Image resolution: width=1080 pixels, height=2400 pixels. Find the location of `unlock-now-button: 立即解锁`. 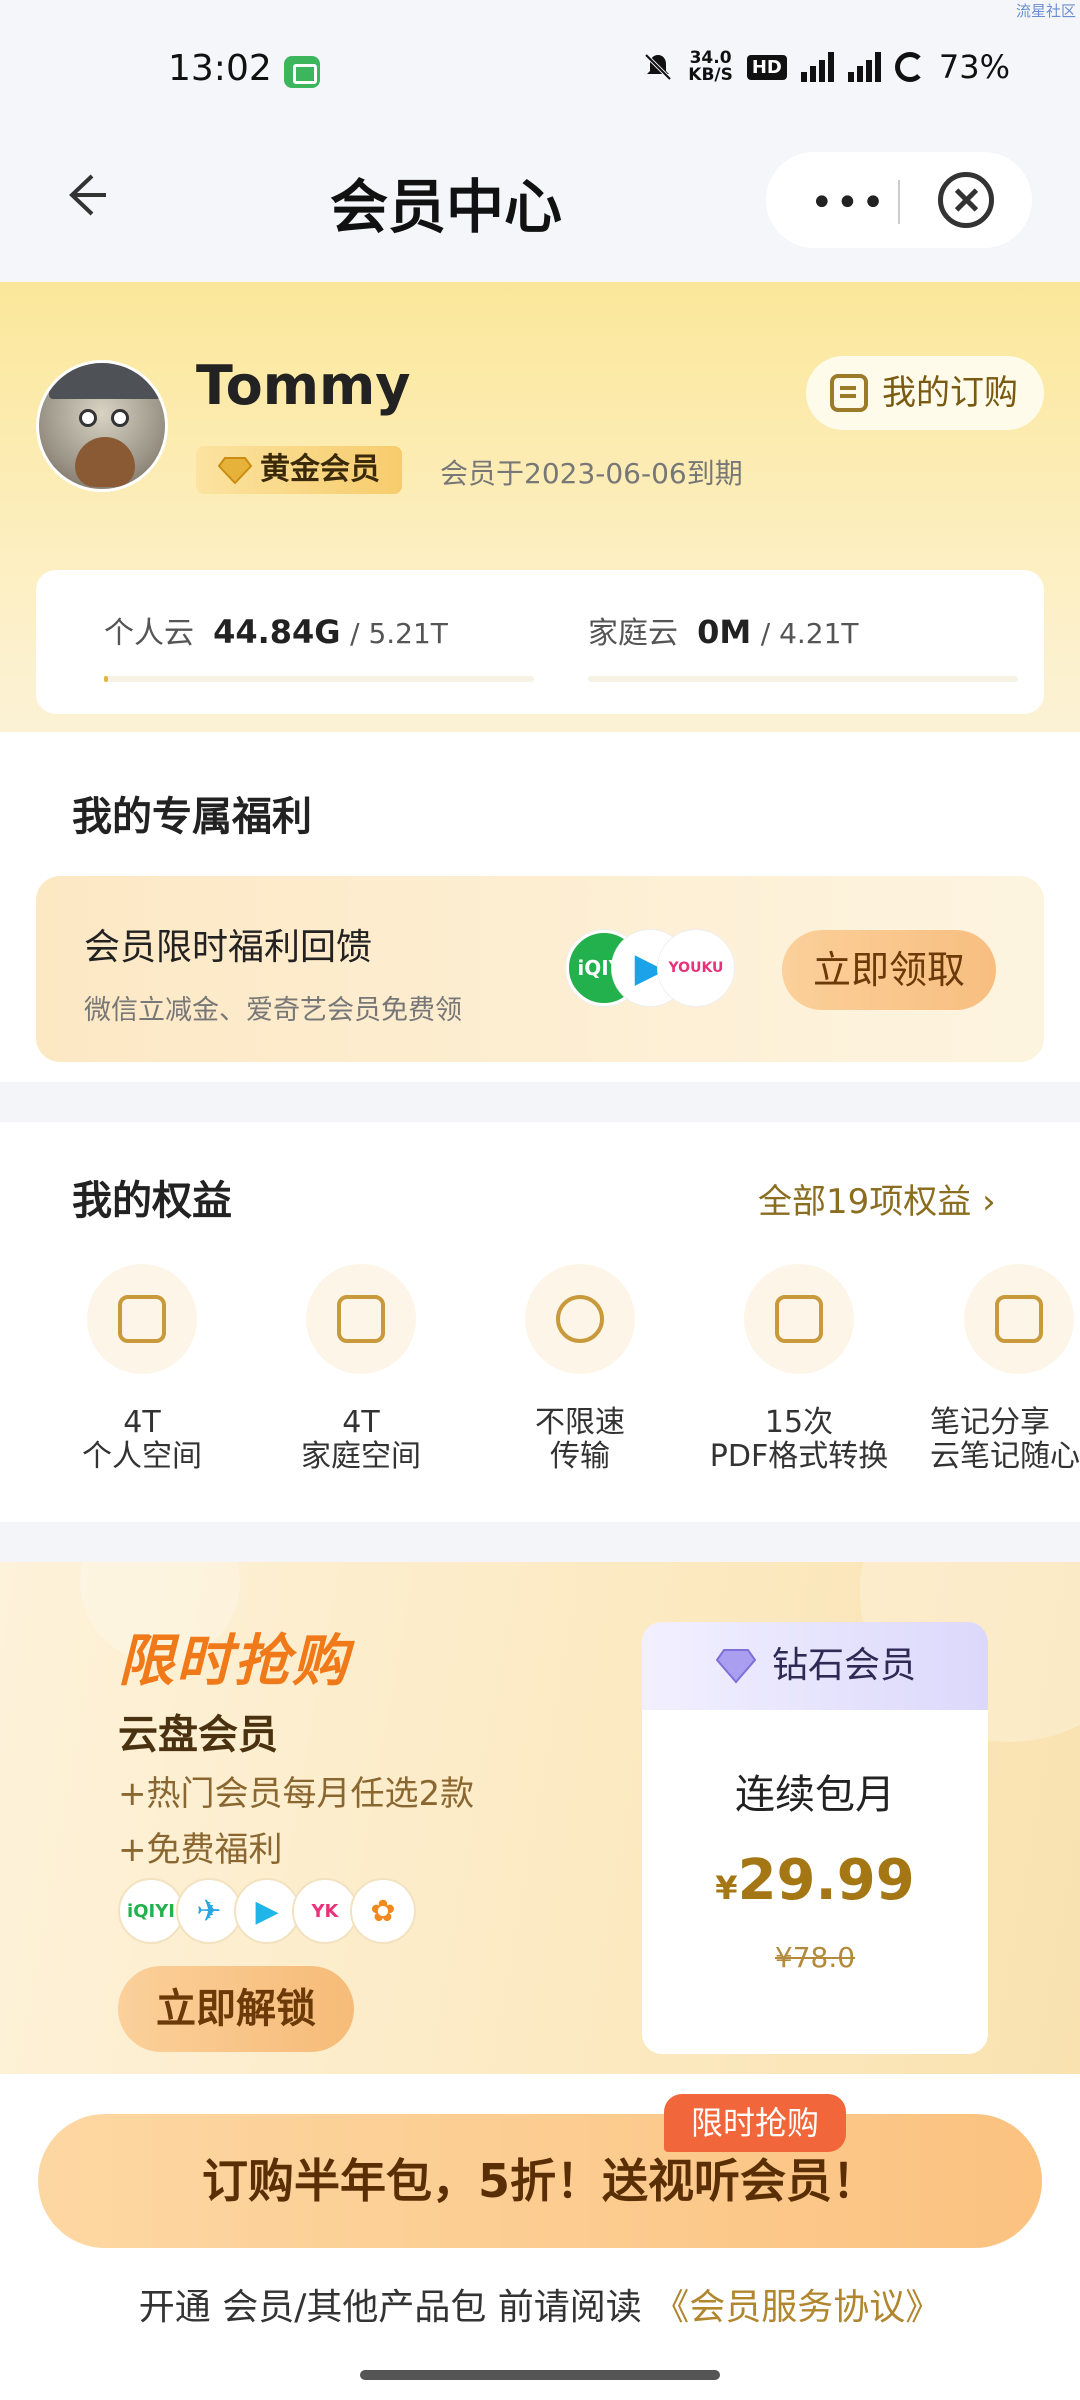

unlock-now-button: 立即解锁 is located at coordinates (236, 2009).